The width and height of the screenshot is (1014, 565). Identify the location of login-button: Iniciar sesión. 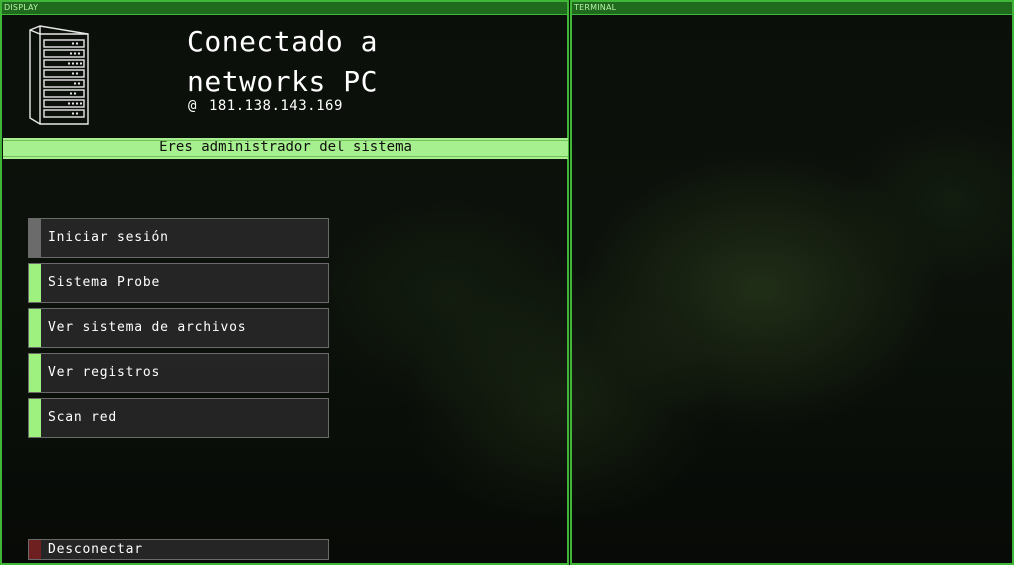
(178, 238).